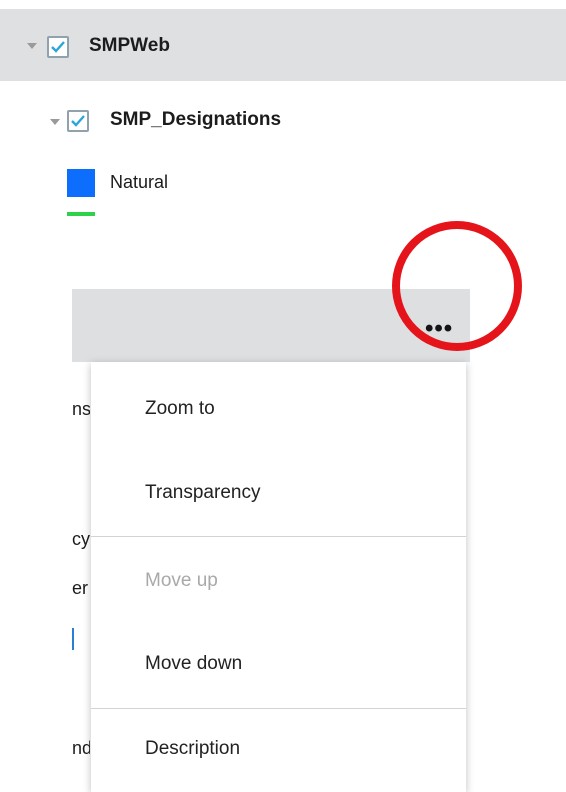 The width and height of the screenshot is (566, 792). What do you see at coordinates (129, 45) in the screenshot?
I see `layer-label-smpweb: SMPWeb` at bounding box center [129, 45].